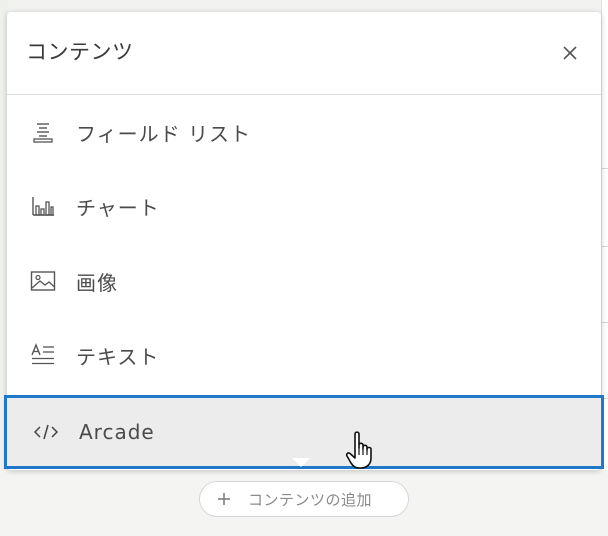 This screenshot has height=536, width=608. Describe the element at coordinates (304, 206) in the screenshot. I see `menu-item-chart: チャート` at that location.